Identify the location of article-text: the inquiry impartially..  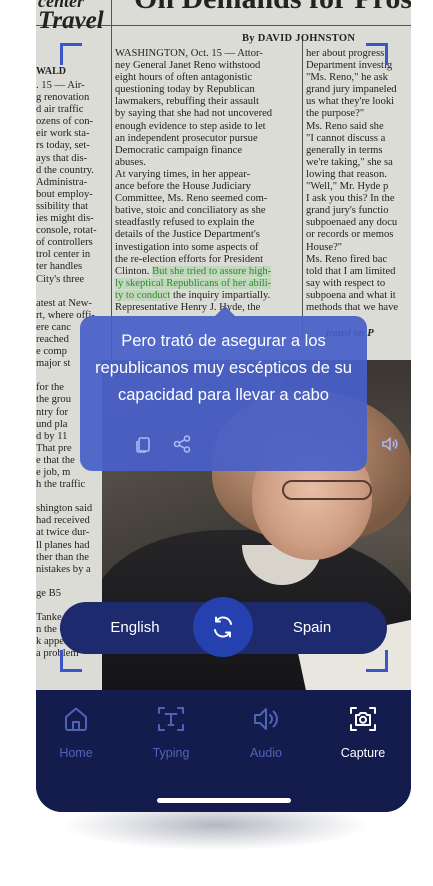
(220, 295).